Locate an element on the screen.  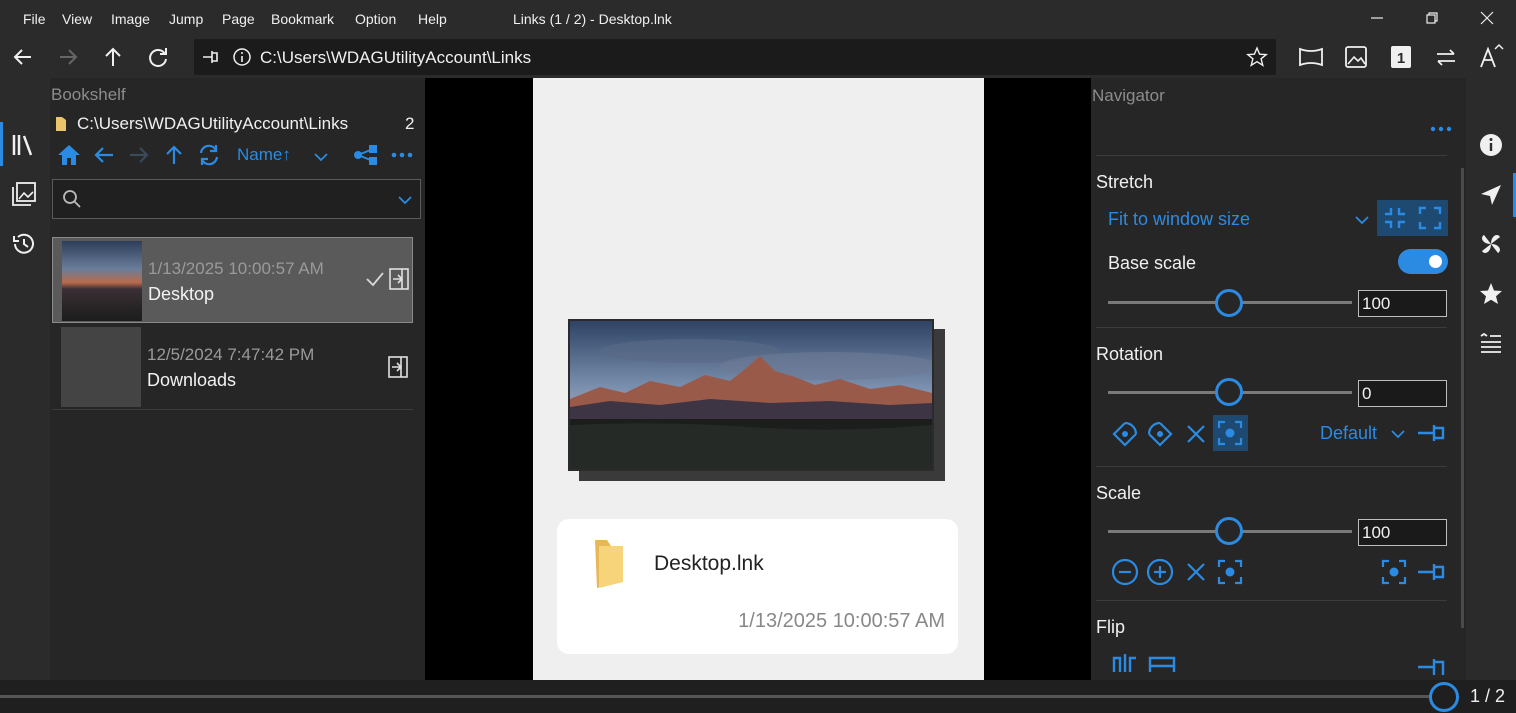
bookshelf-up-icon is located at coordinates (174, 155).